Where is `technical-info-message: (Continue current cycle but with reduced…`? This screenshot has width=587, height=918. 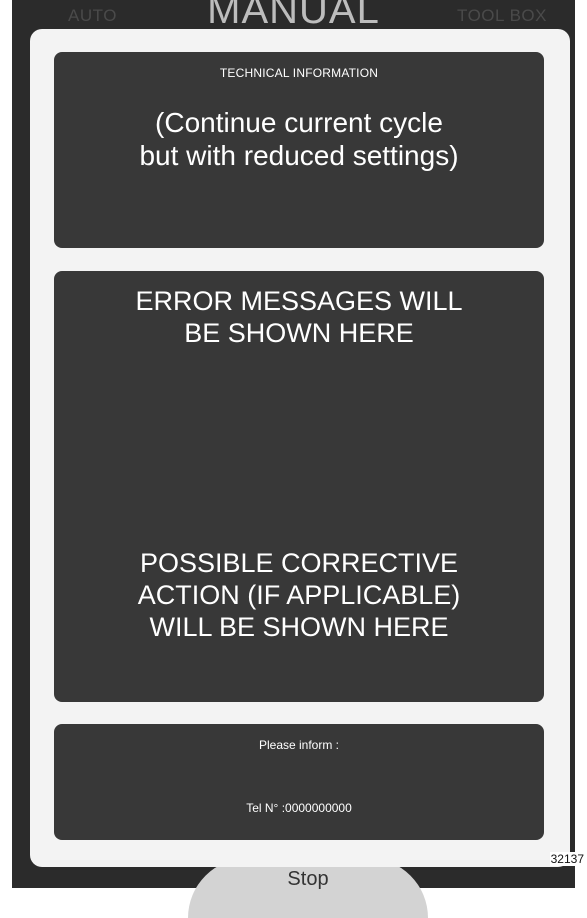
technical-info-message: (Continue current cycle but with reduced… is located at coordinates (299, 139).